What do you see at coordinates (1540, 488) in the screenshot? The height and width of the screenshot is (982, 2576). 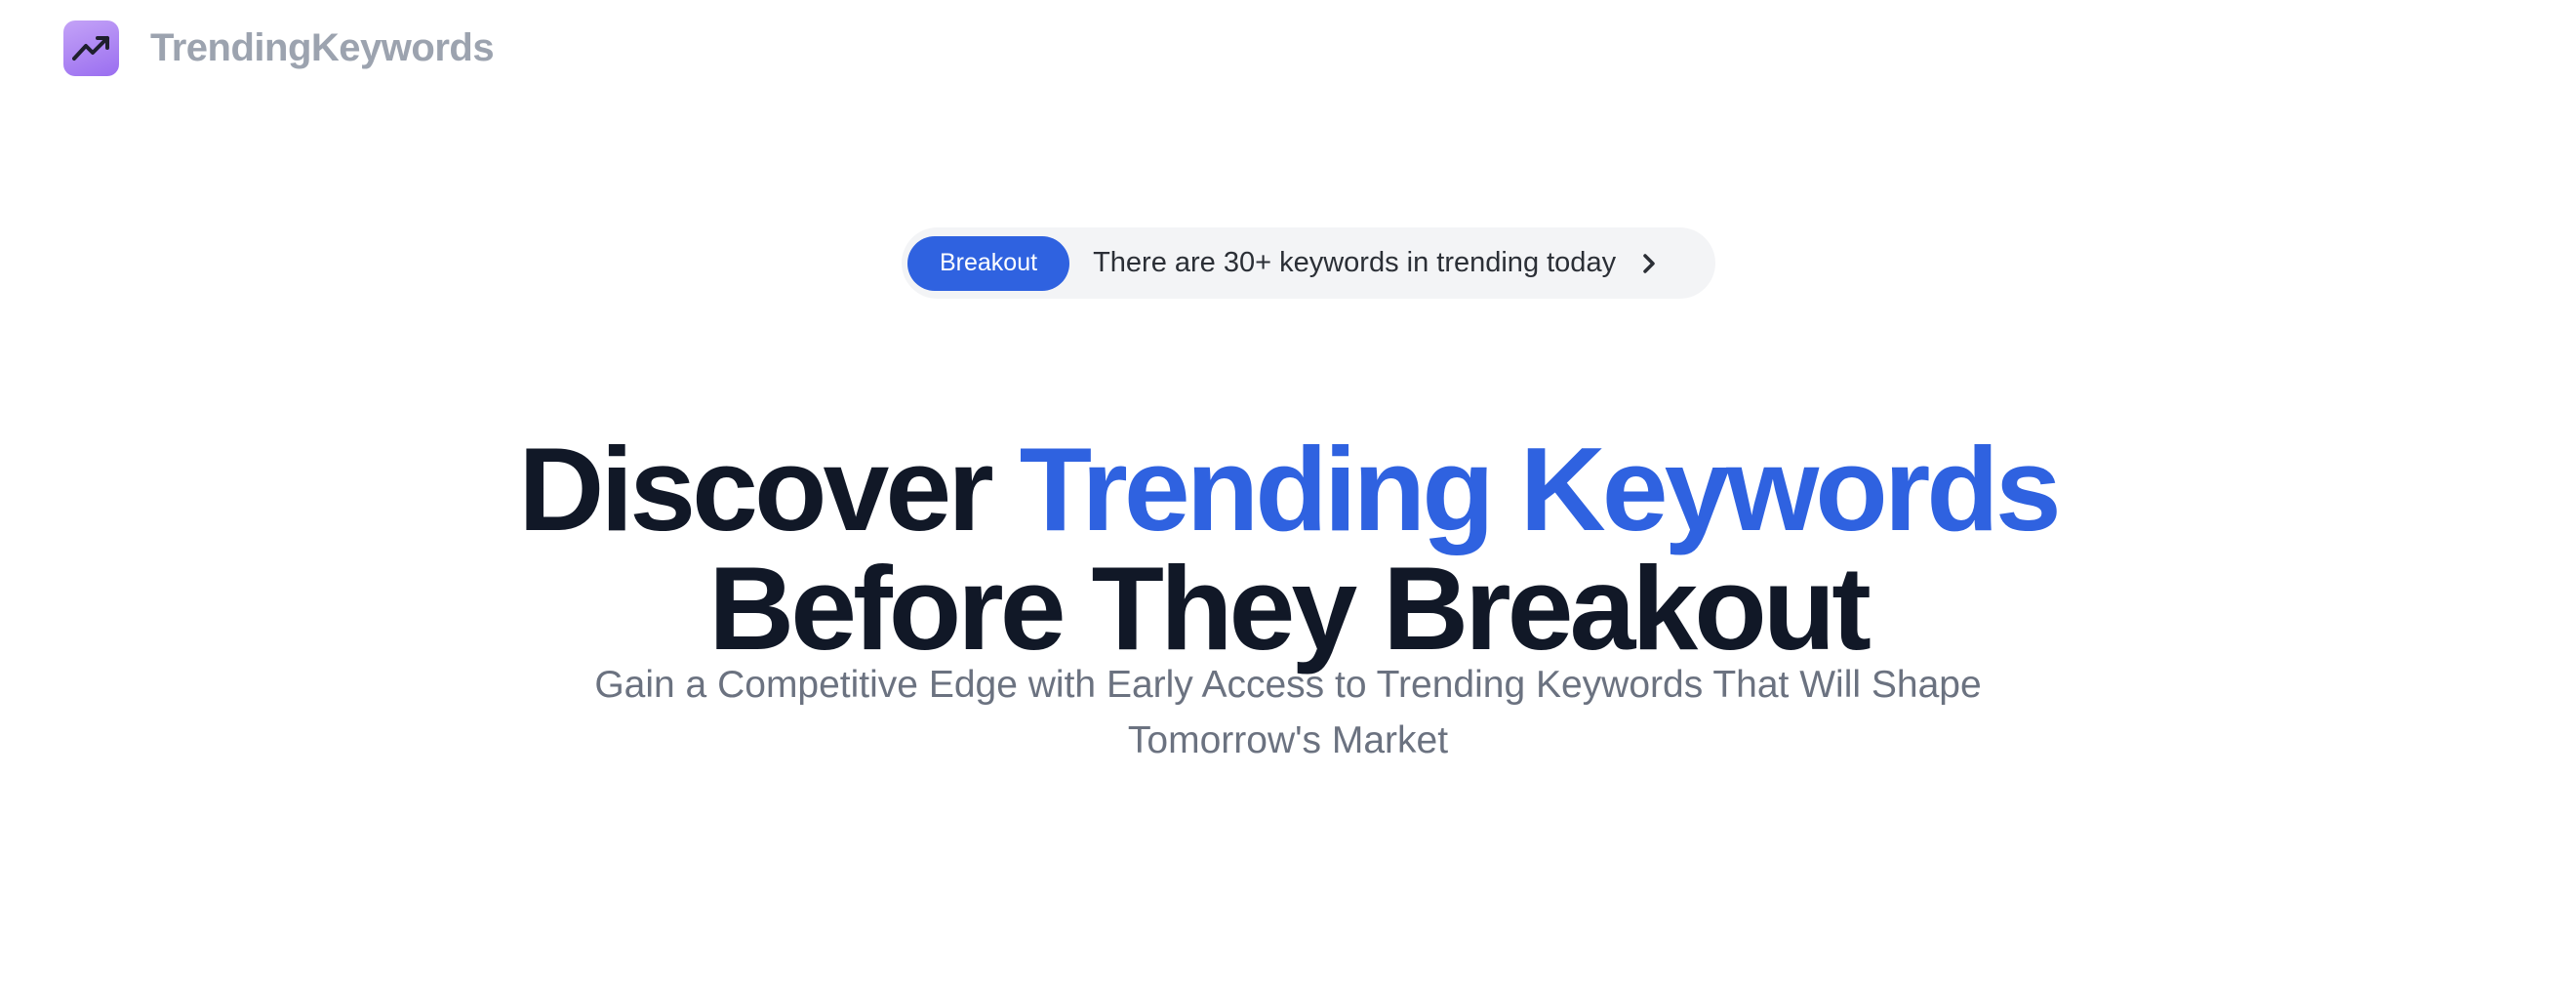 I see `headline-accent: Trending Keywords` at bounding box center [1540, 488].